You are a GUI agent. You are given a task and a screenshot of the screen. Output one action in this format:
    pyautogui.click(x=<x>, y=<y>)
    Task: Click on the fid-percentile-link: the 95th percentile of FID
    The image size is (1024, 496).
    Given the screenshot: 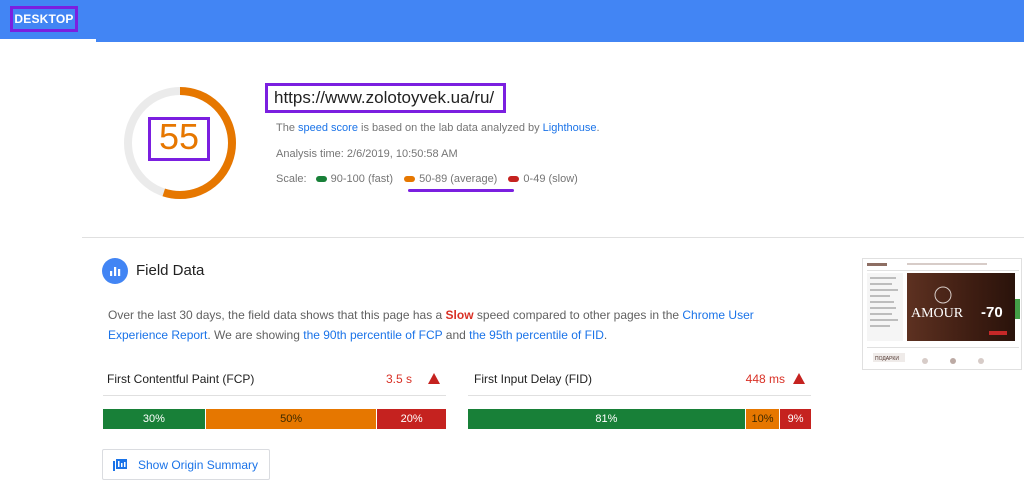 What is the action you would take?
    pyautogui.click(x=536, y=335)
    